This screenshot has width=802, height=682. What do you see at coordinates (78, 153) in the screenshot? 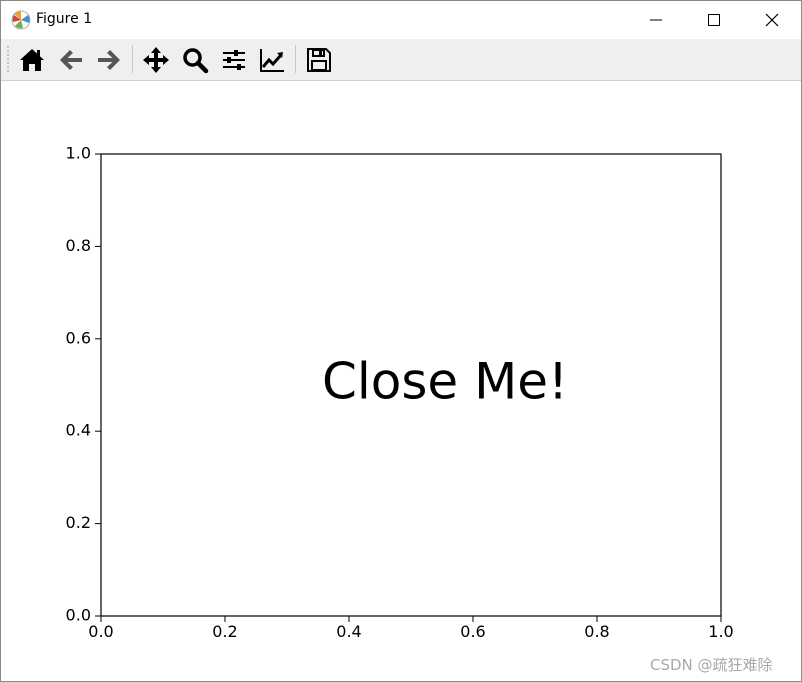
I see `y-tick-label: 1.0` at bounding box center [78, 153].